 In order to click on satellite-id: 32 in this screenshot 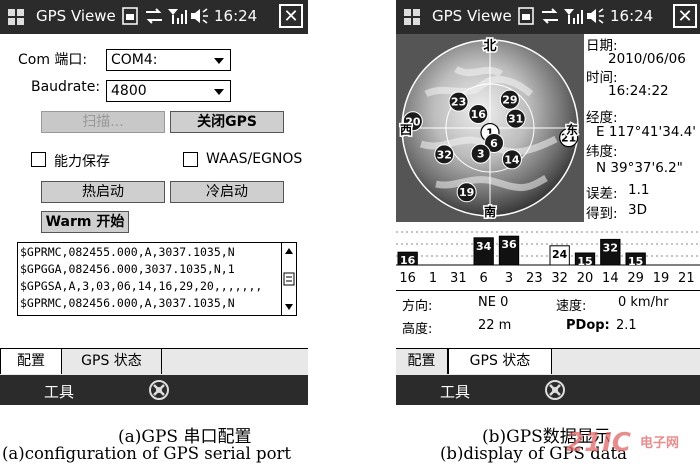, I will do `click(444, 154)`.